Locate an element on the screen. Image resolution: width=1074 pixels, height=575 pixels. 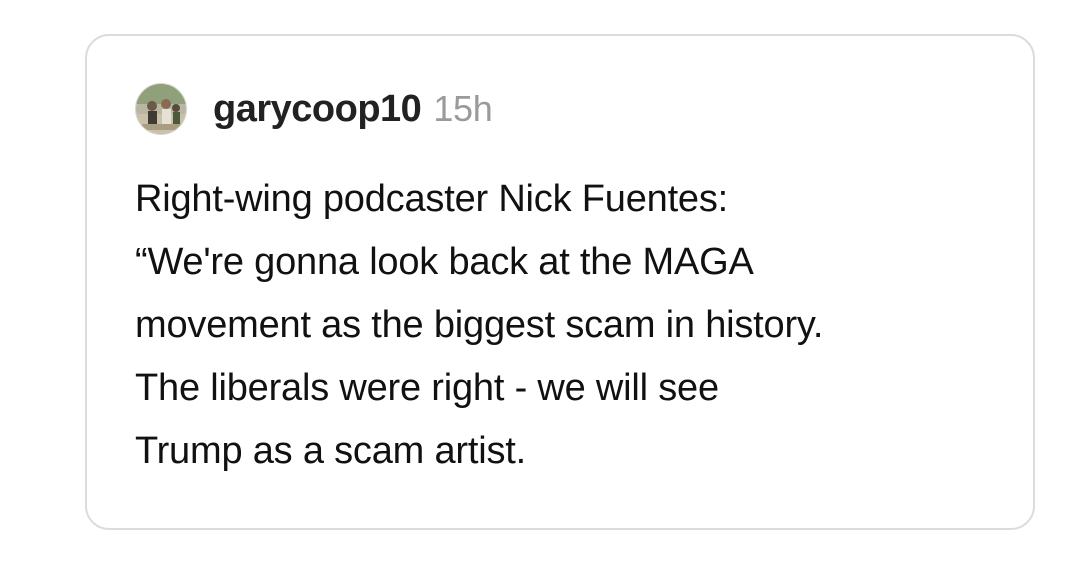
post-text-line: “We're gonna look back at the MAGA is located at coordinates (444, 262).